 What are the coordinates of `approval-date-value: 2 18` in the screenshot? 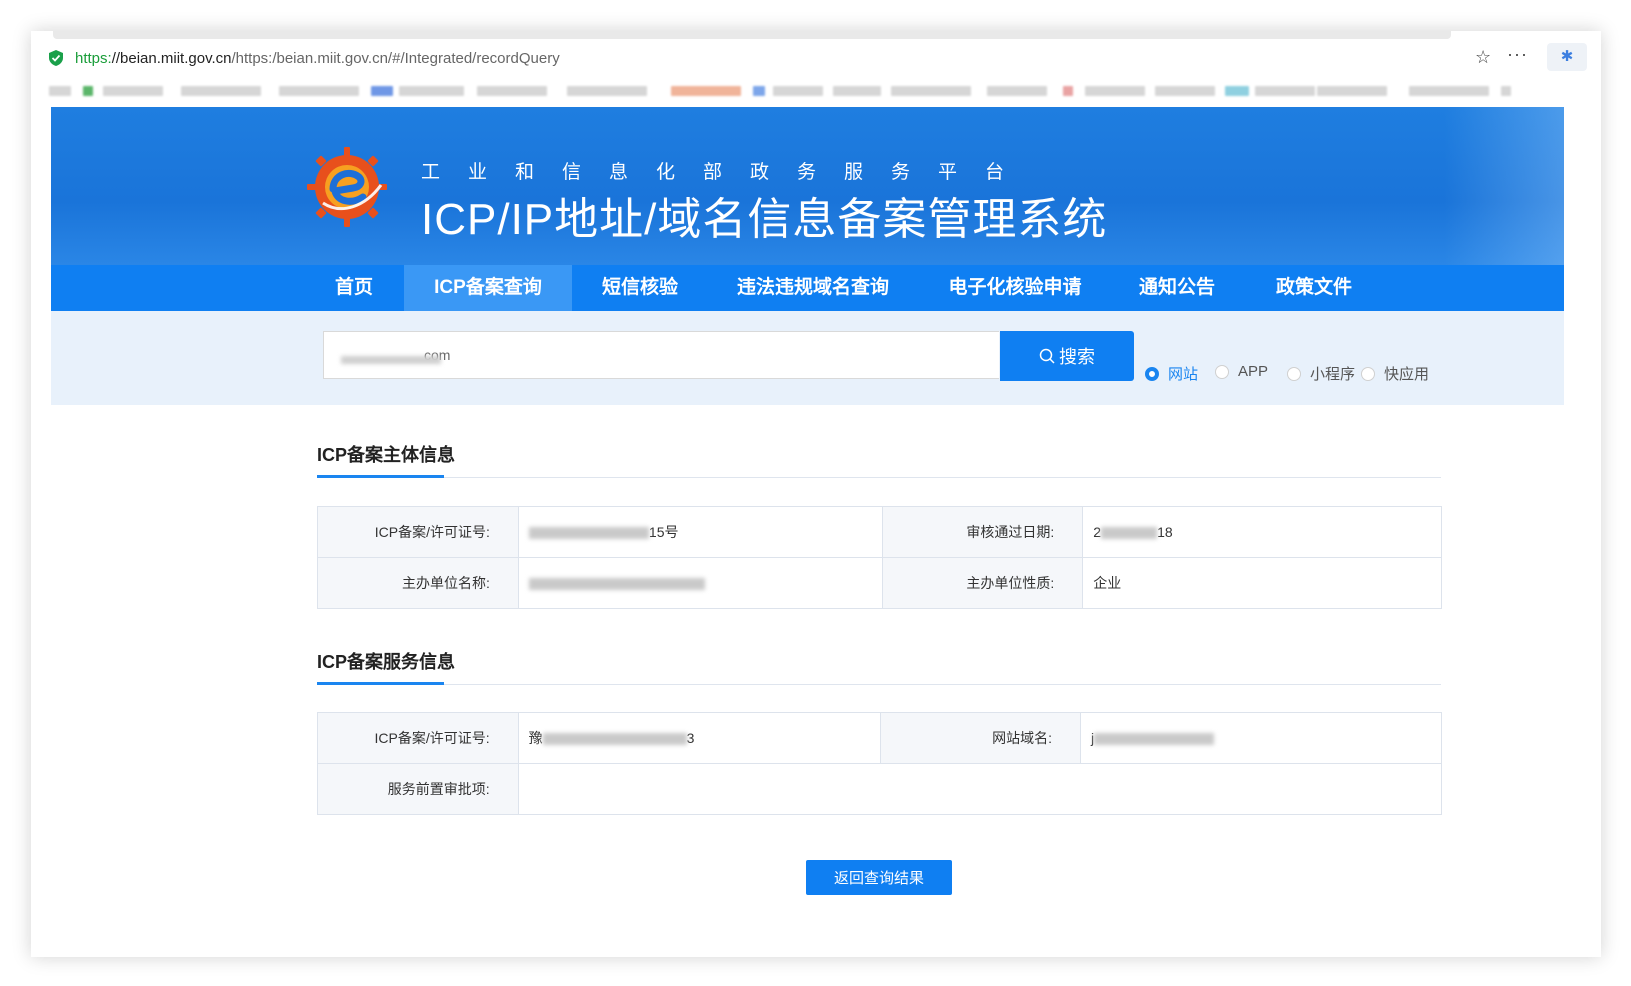 It's located at (1262, 532).